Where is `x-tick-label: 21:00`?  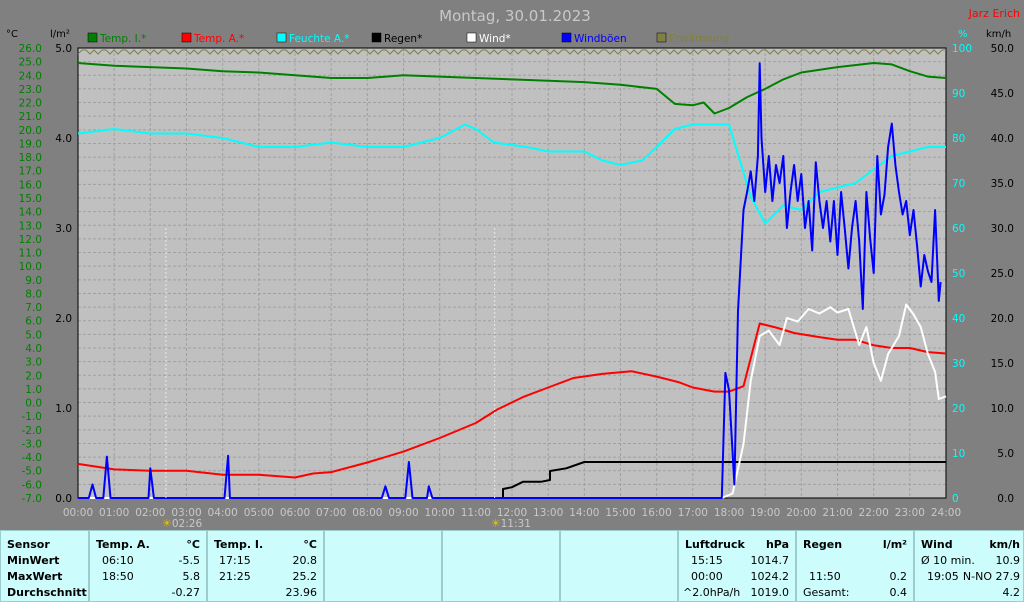
x-tick-label: 21:00 is located at coordinates (837, 513).